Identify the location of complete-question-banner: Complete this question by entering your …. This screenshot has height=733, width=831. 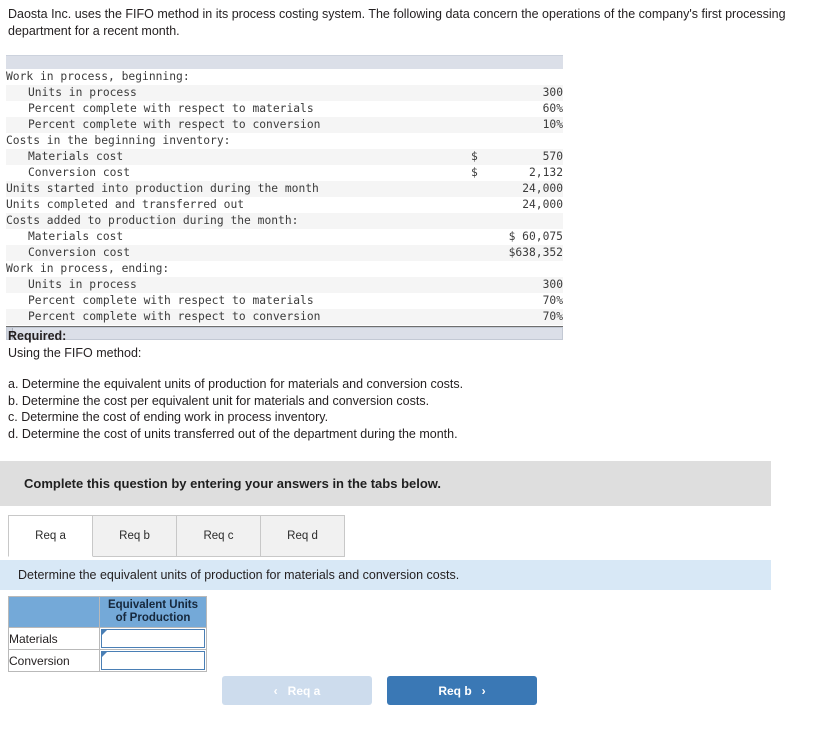
(385, 483).